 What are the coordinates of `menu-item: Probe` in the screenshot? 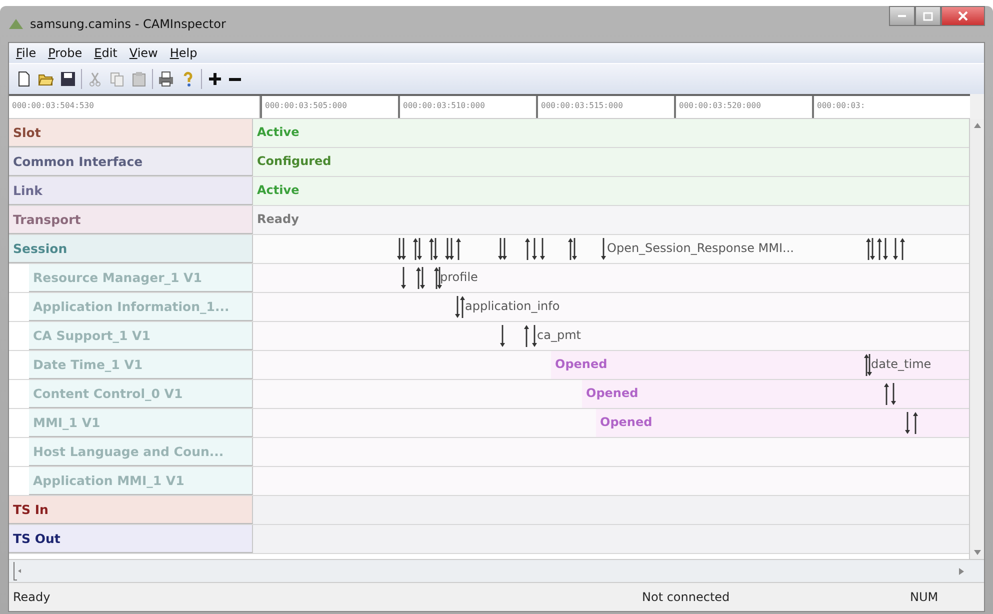 It's located at (65, 53).